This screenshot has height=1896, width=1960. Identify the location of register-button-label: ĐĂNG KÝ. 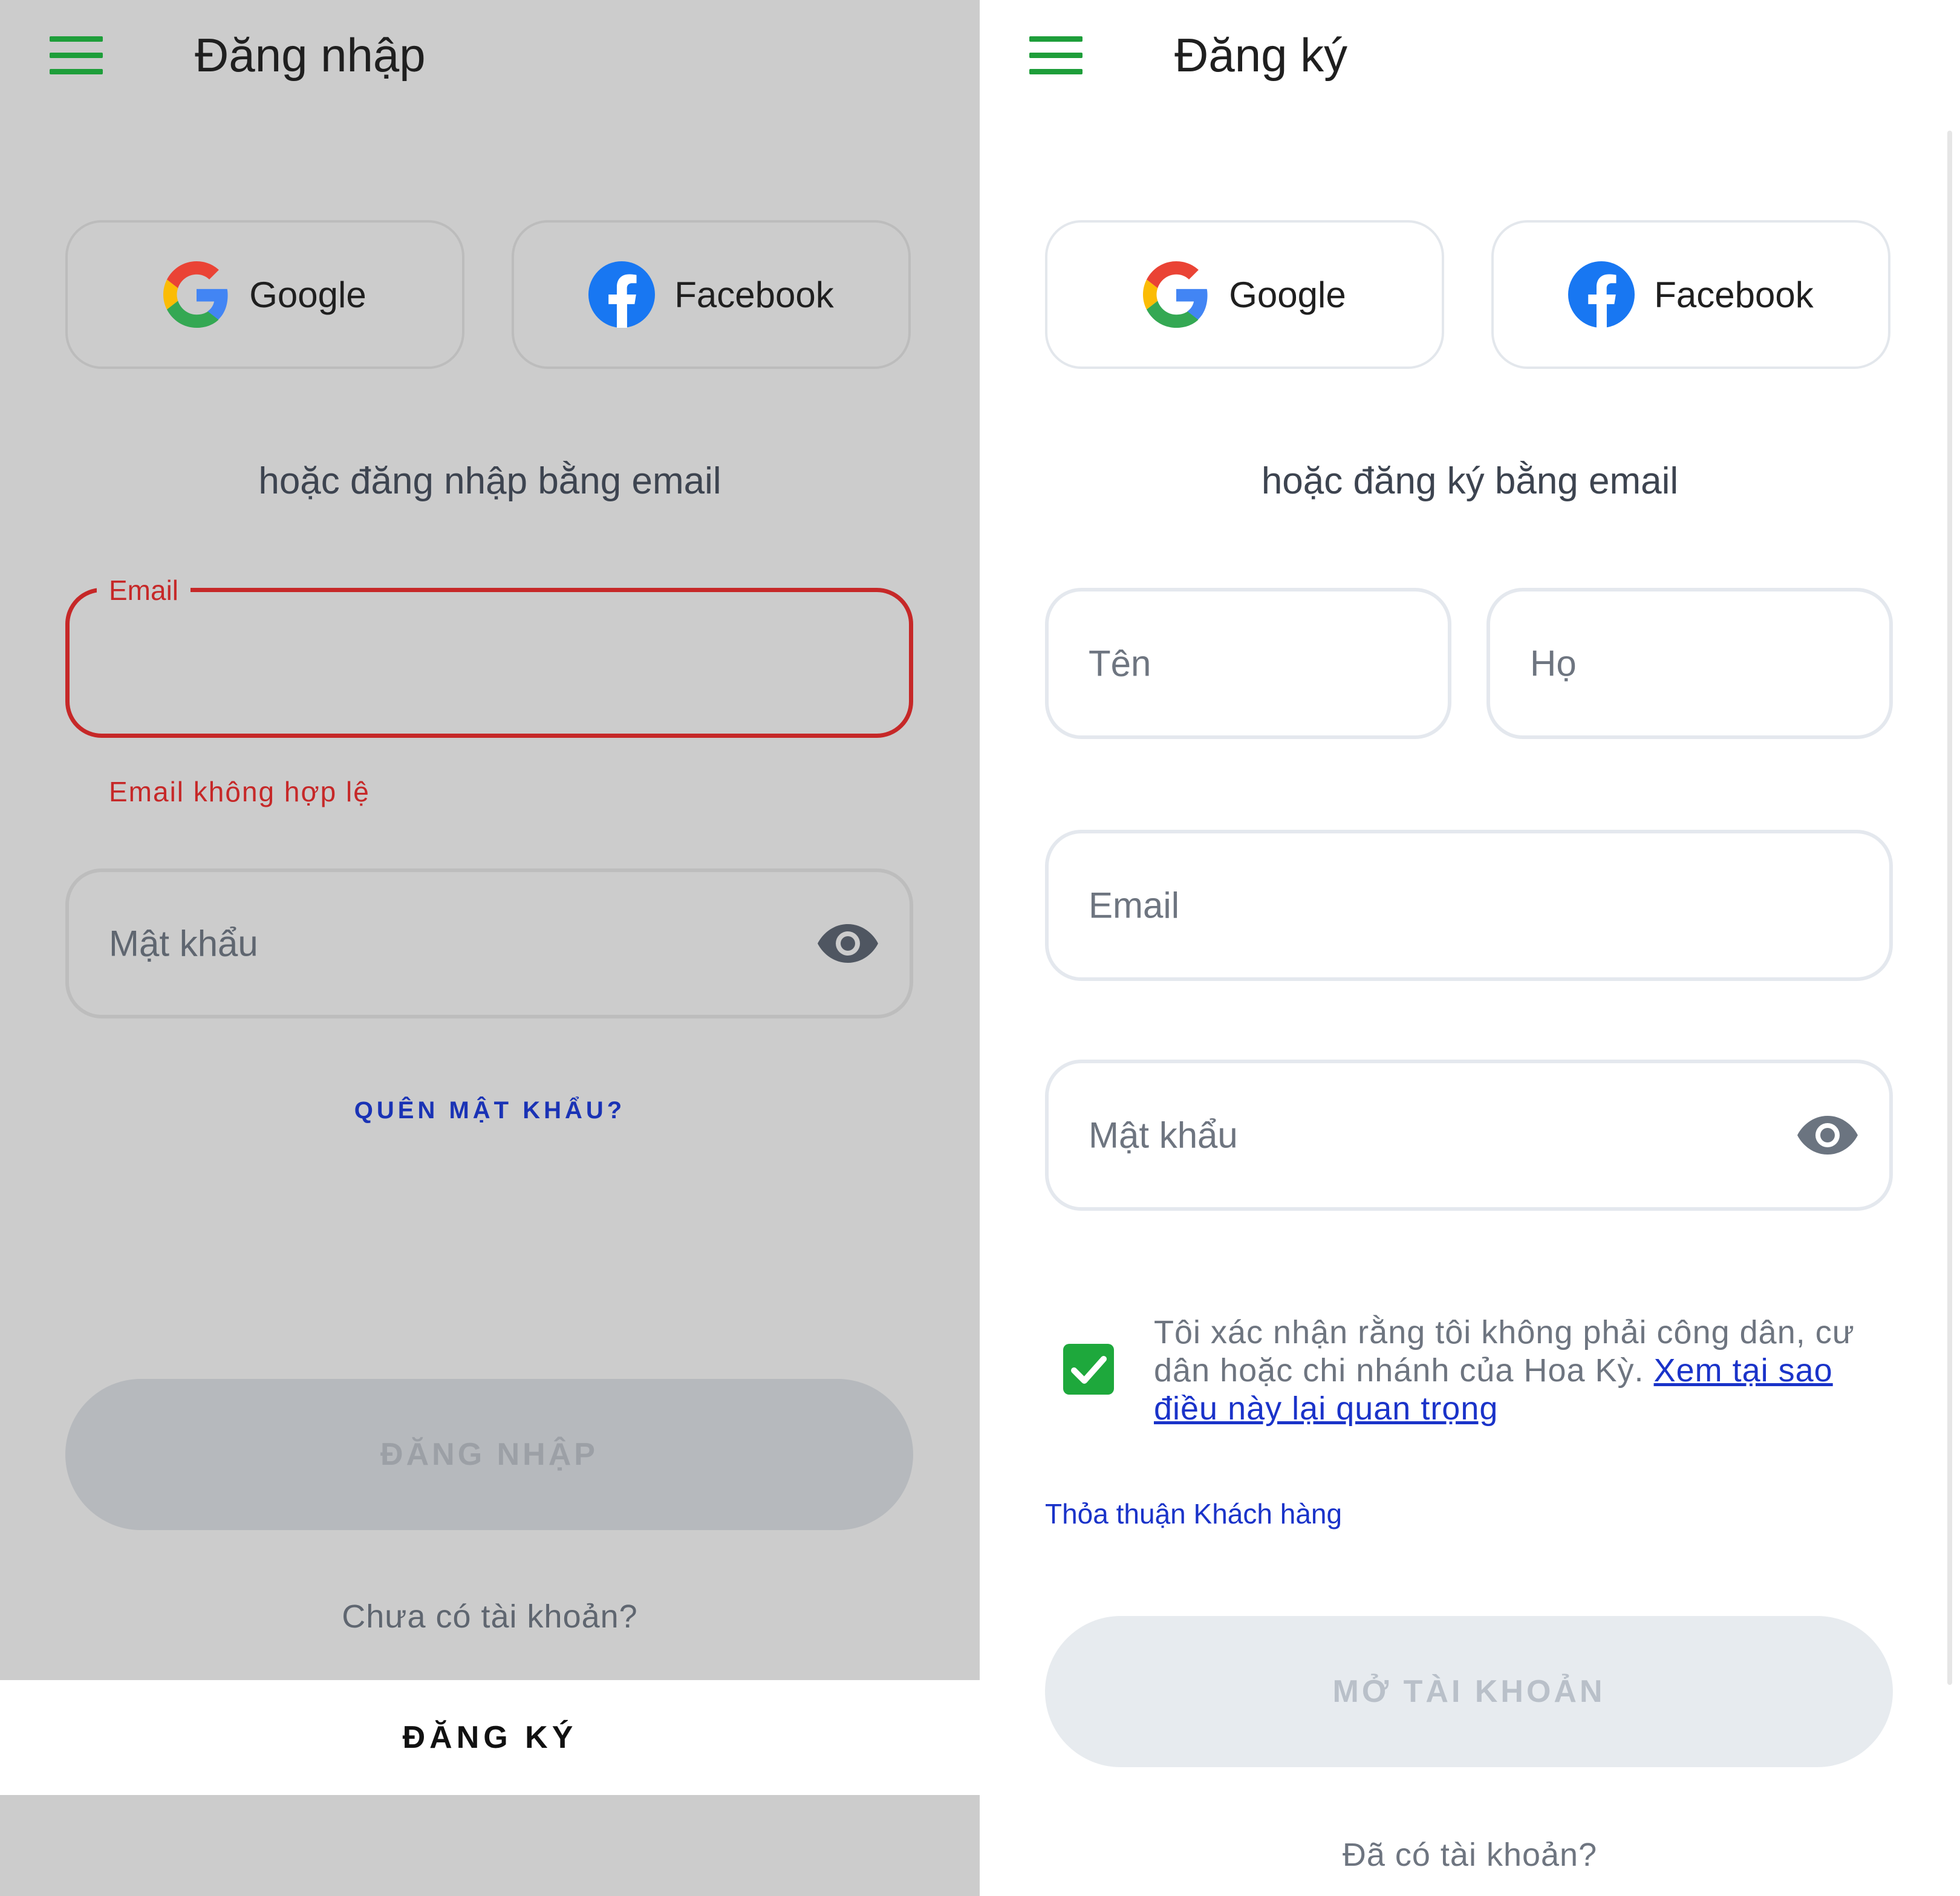
(490, 1737).